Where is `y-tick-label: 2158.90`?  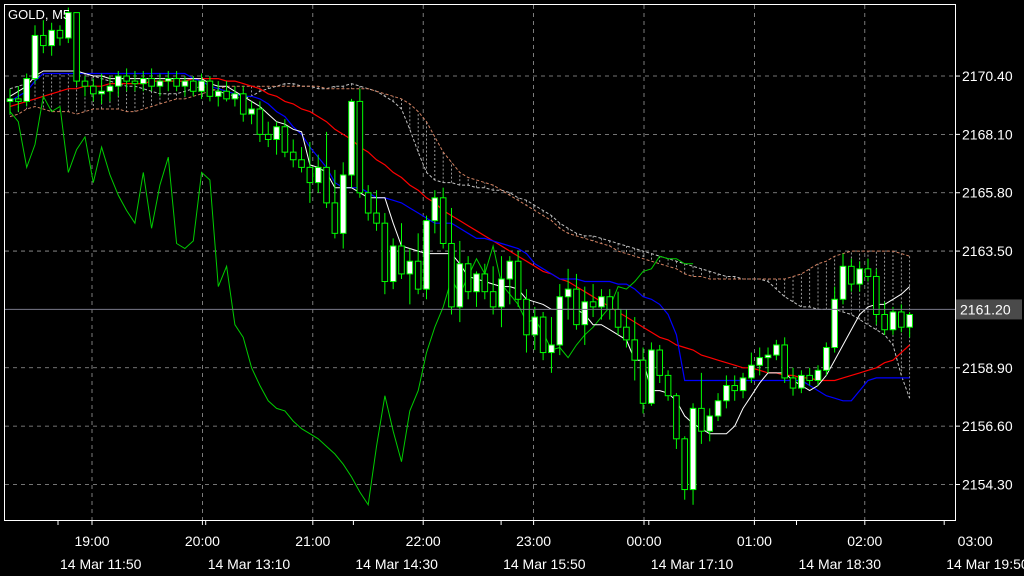 y-tick-label: 2158.90 is located at coordinates (987, 368).